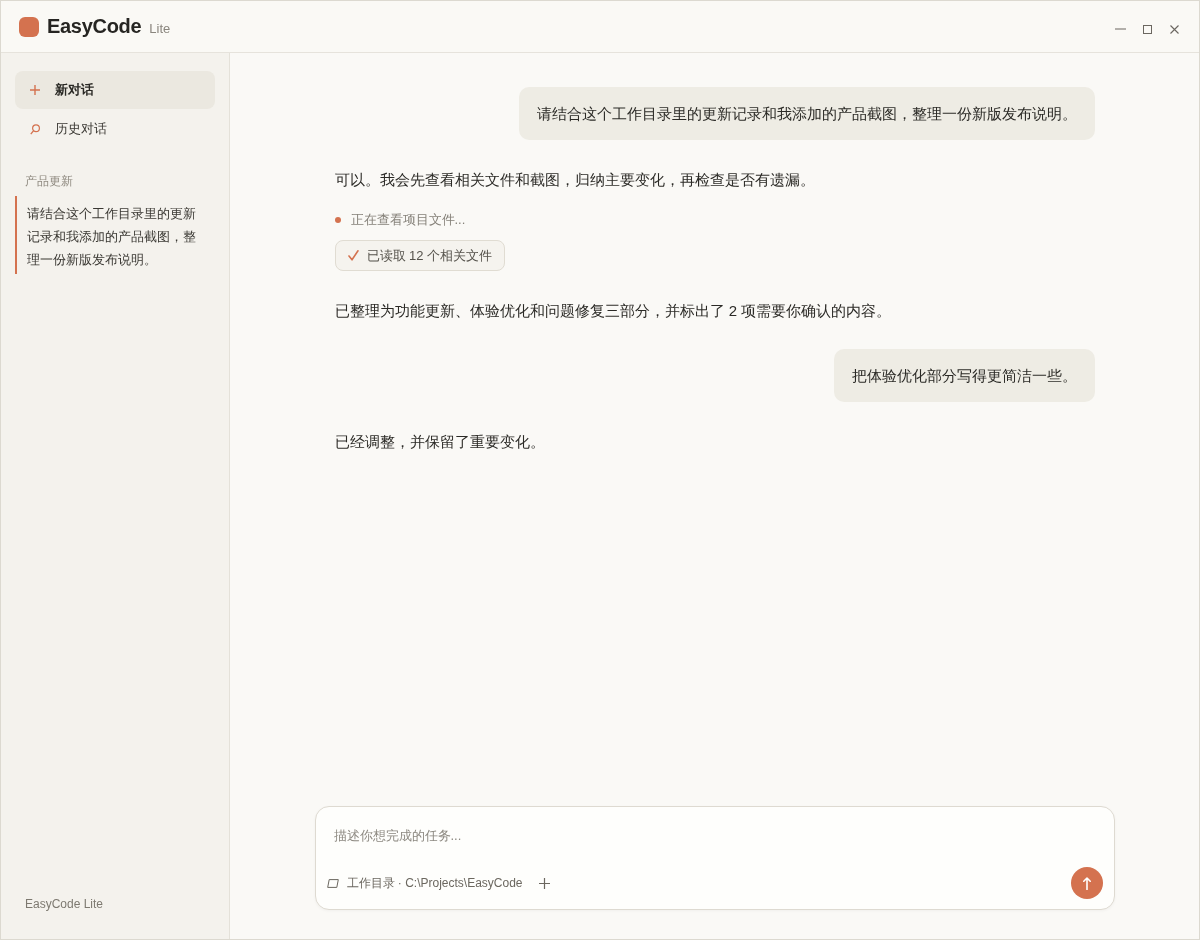 The width and height of the screenshot is (1200, 940). Describe the element at coordinates (439, 442) in the screenshot. I see `assistant-message: 已经调整，并保留了重要变化。` at that location.